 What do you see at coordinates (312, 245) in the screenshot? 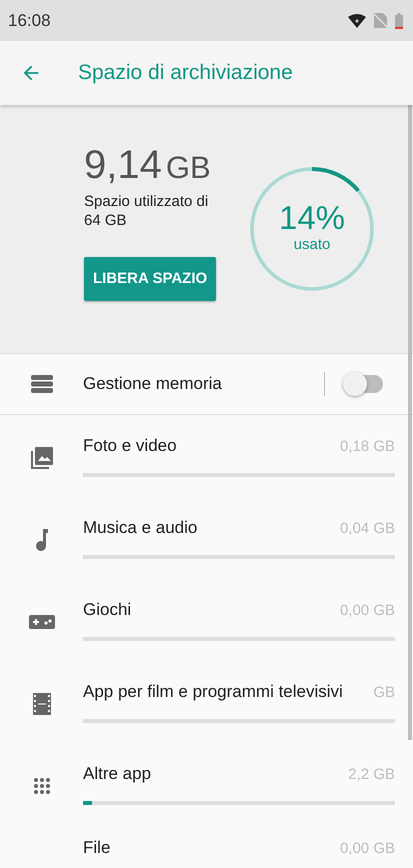
I see `usage-label: usato` at bounding box center [312, 245].